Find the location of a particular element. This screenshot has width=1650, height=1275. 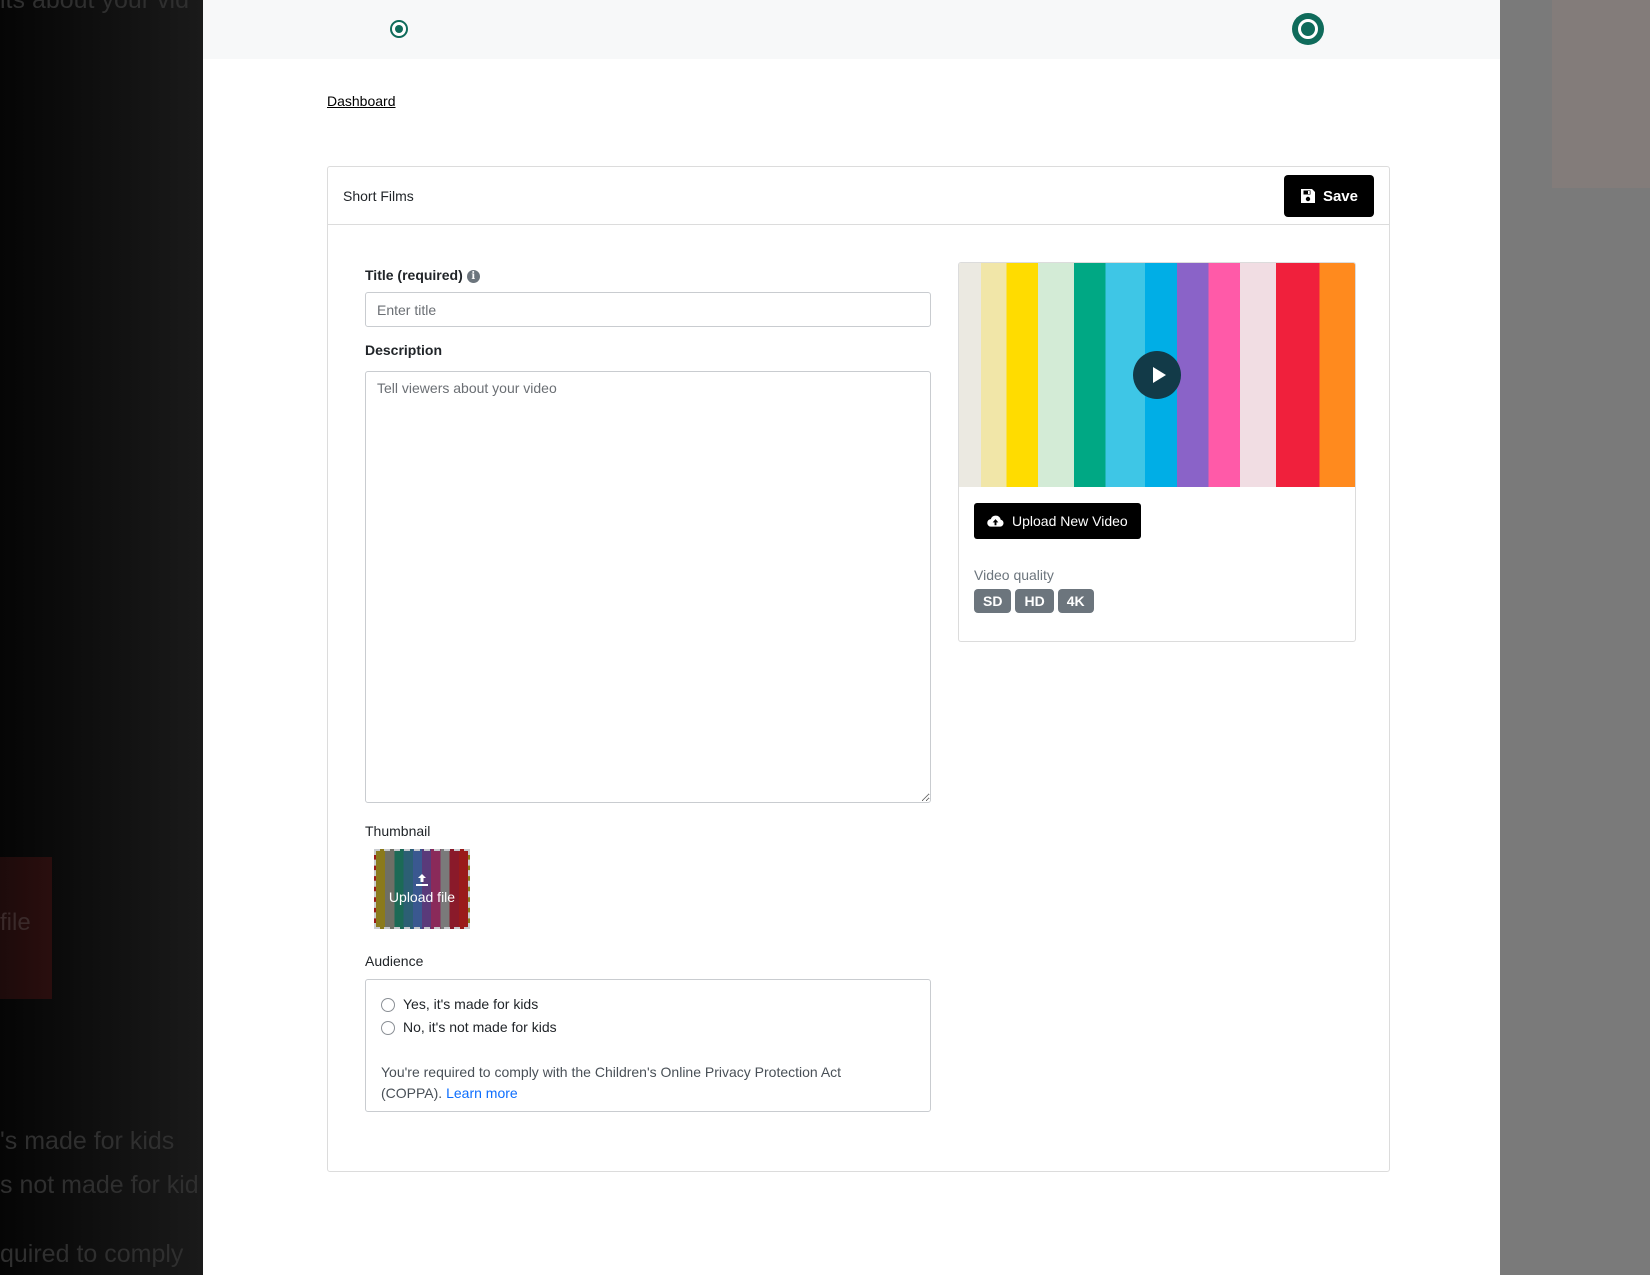

video-quality-badges: SD HD 4K is located at coordinates (1034, 601).